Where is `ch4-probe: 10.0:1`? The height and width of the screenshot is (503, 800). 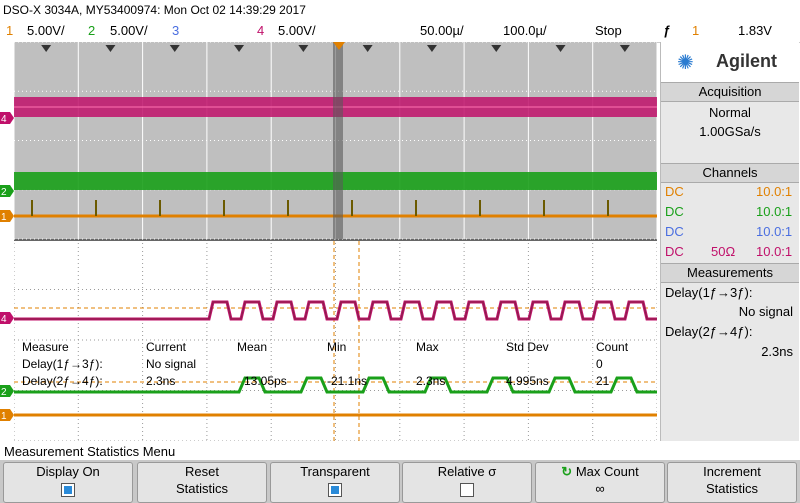 ch4-probe: 10.0:1 is located at coordinates (774, 251).